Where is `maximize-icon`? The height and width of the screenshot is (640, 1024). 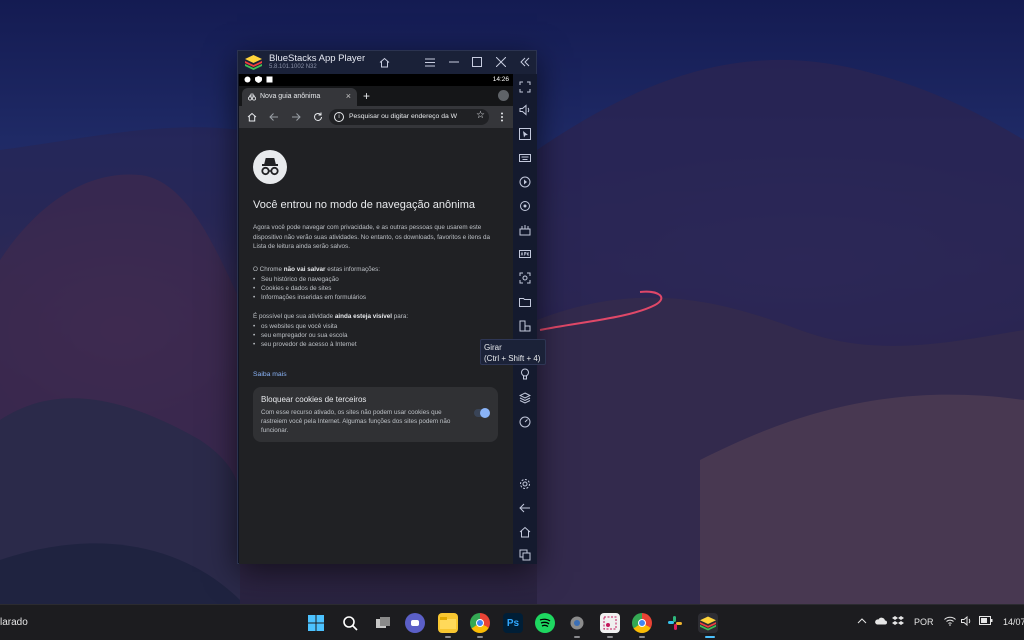 maximize-icon is located at coordinates (477, 62).